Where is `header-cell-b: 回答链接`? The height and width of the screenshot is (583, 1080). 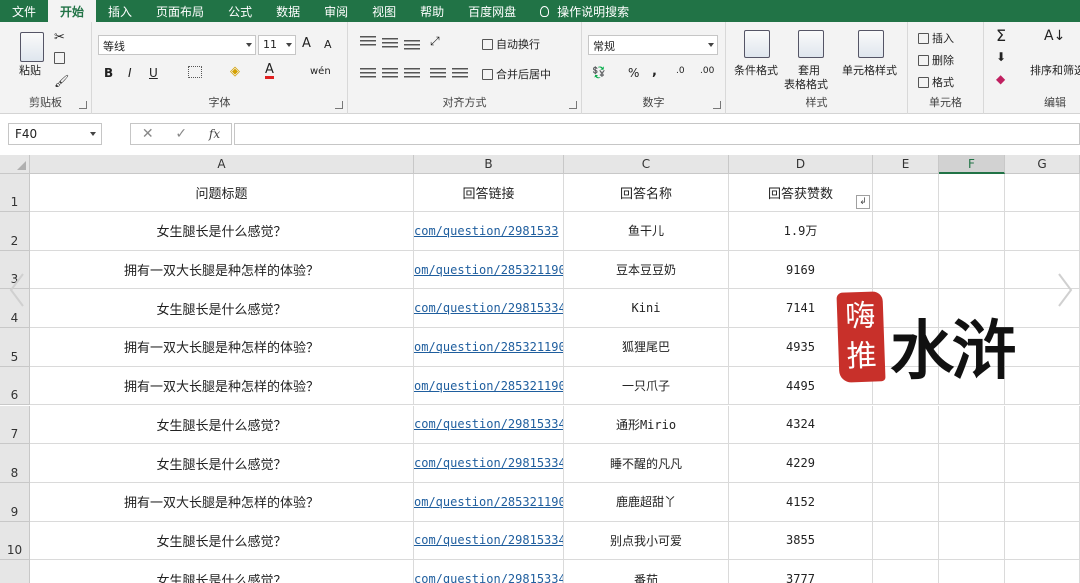 header-cell-b: 回答链接 is located at coordinates (489, 193).